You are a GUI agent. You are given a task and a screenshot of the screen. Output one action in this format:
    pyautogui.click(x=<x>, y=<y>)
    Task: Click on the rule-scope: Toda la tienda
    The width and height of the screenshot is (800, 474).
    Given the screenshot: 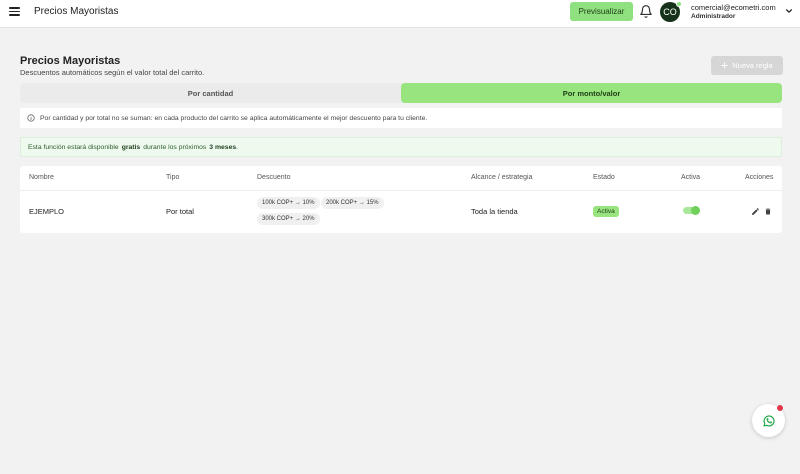 What is the action you would take?
    pyautogui.click(x=494, y=211)
    